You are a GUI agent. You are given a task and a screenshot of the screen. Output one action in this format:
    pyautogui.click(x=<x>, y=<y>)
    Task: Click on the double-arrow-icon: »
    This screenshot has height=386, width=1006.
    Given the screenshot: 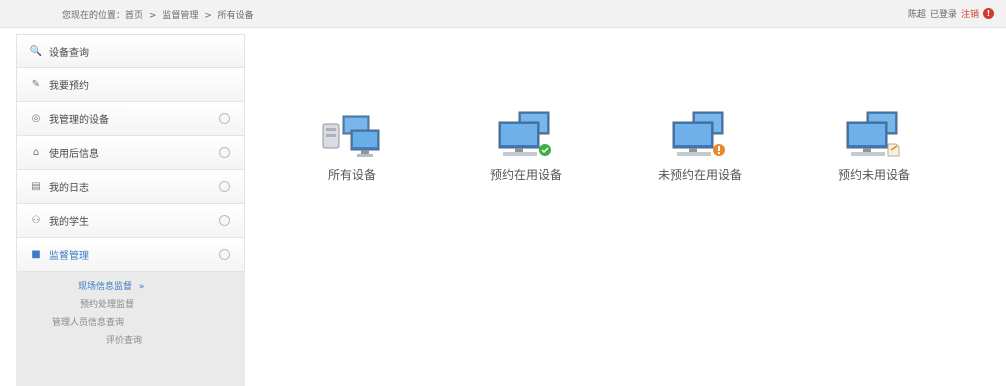 What is the action you would take?
    pyautogui.click(x=141, y=287)
    